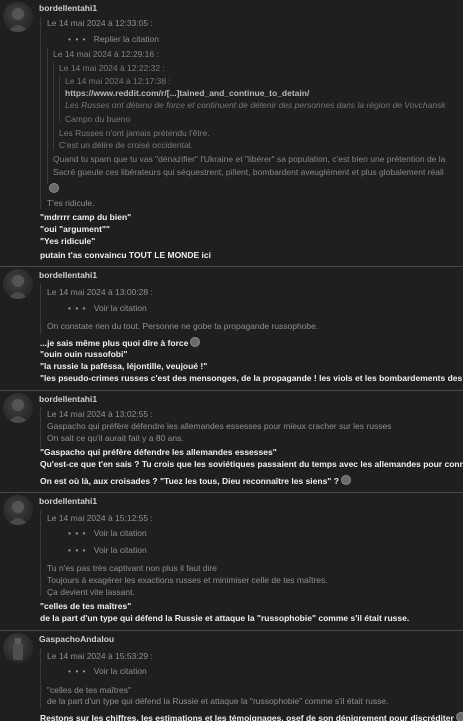 This screenshot has height=721, width=463. I want to click on quote-text: C'est un délire de croisé occidental., so click(126, 145).